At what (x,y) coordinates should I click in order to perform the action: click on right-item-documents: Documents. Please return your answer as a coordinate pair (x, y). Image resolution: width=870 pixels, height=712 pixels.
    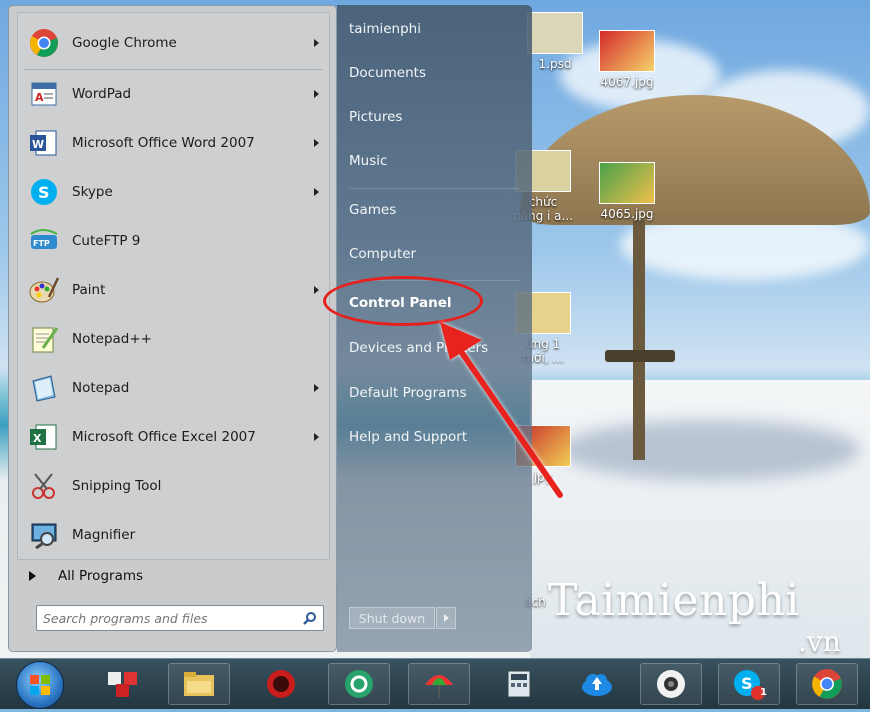
    Looking at the image, I should click on (387, 73).